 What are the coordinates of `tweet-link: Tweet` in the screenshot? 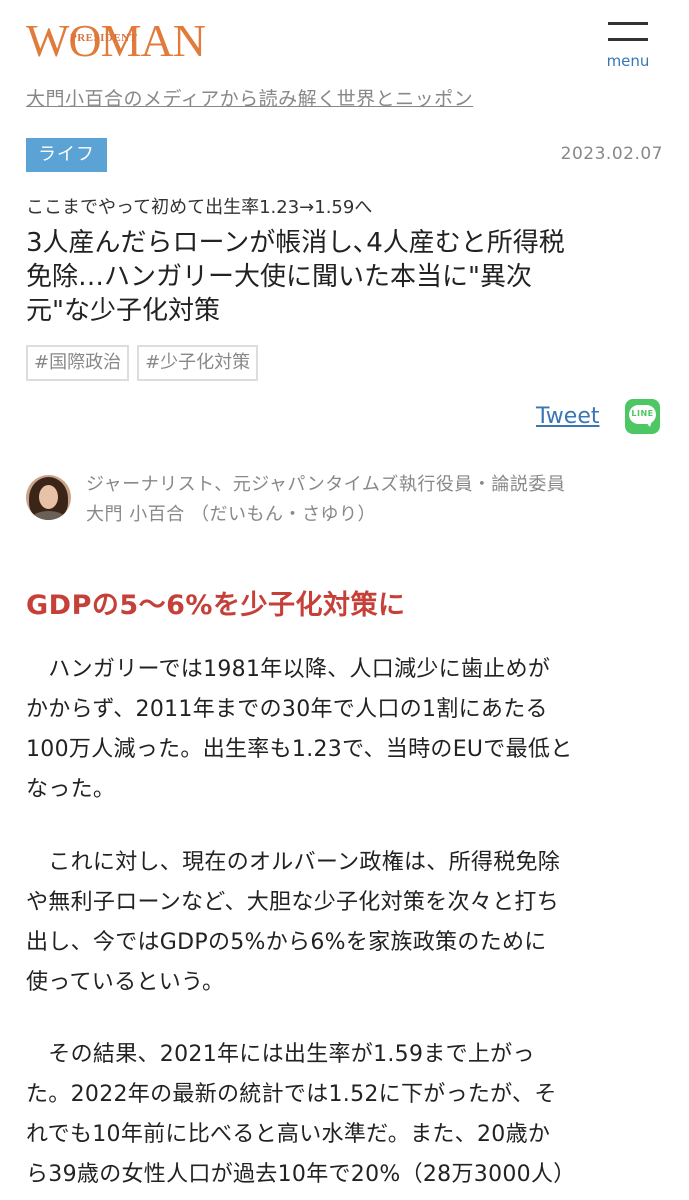 It's located at (568, 416).